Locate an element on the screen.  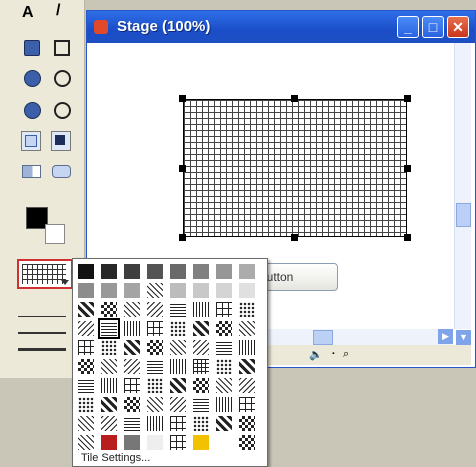
button-tool-icon is located at coordinates (61, 171).